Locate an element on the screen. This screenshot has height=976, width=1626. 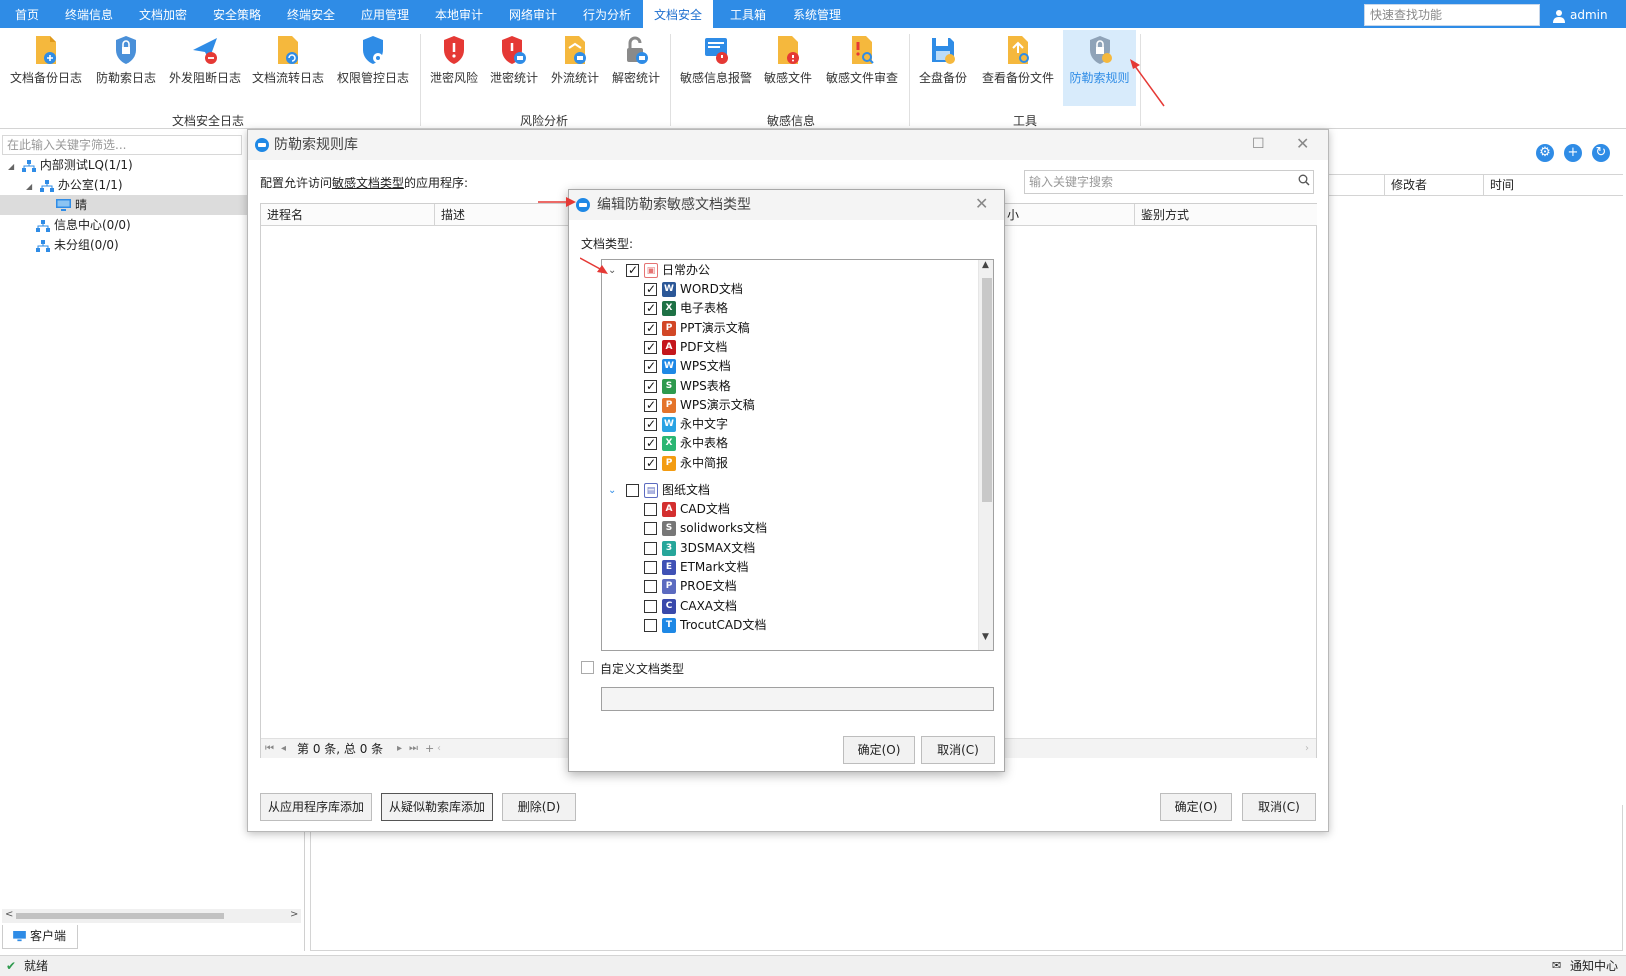
doc-type-item: 3 3DSMAX文档 is located at coordinates (787, 548).